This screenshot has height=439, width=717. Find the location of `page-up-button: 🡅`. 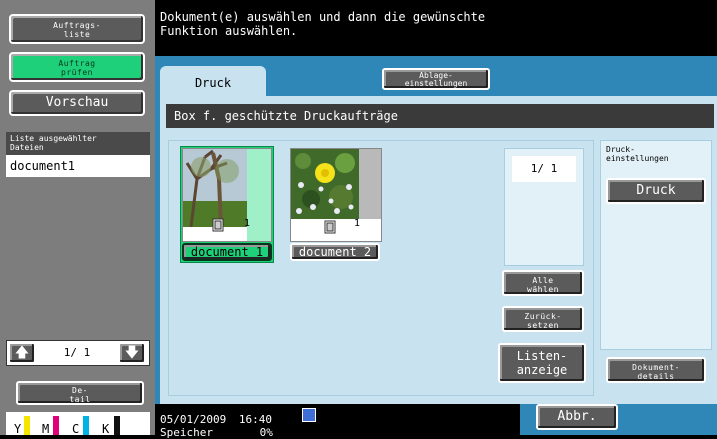

page-up-button: 🡅 is located at coordinates (22, 353).